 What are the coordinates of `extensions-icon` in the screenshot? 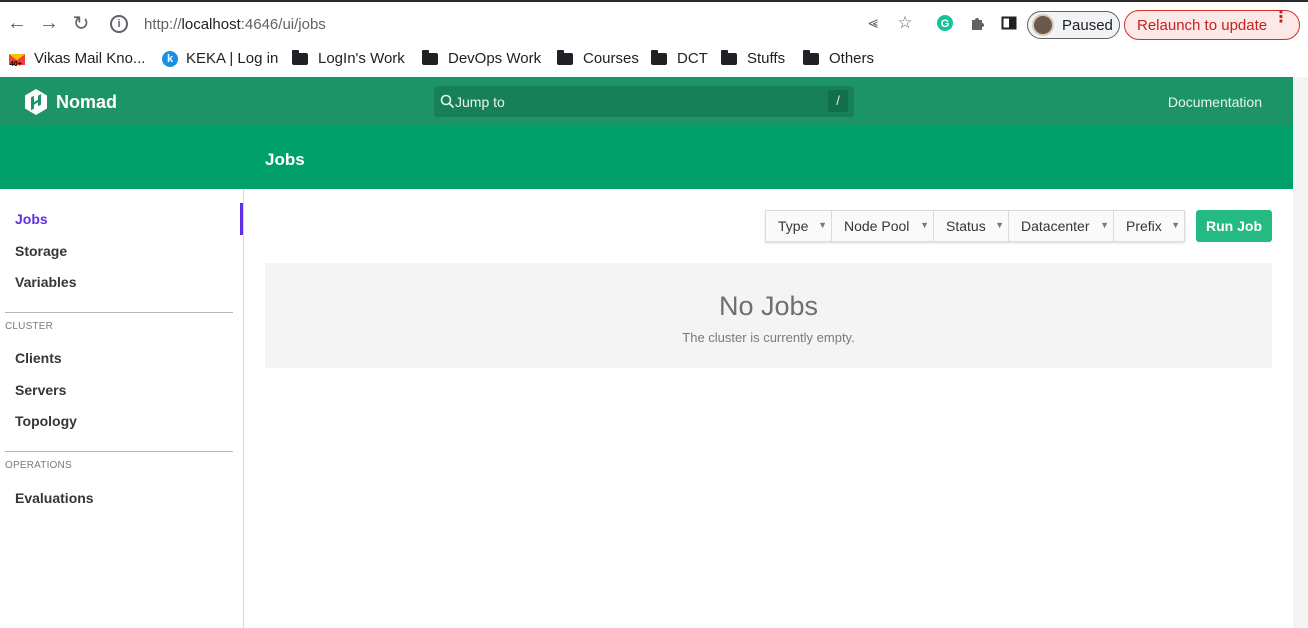 It's located at (977, 23).